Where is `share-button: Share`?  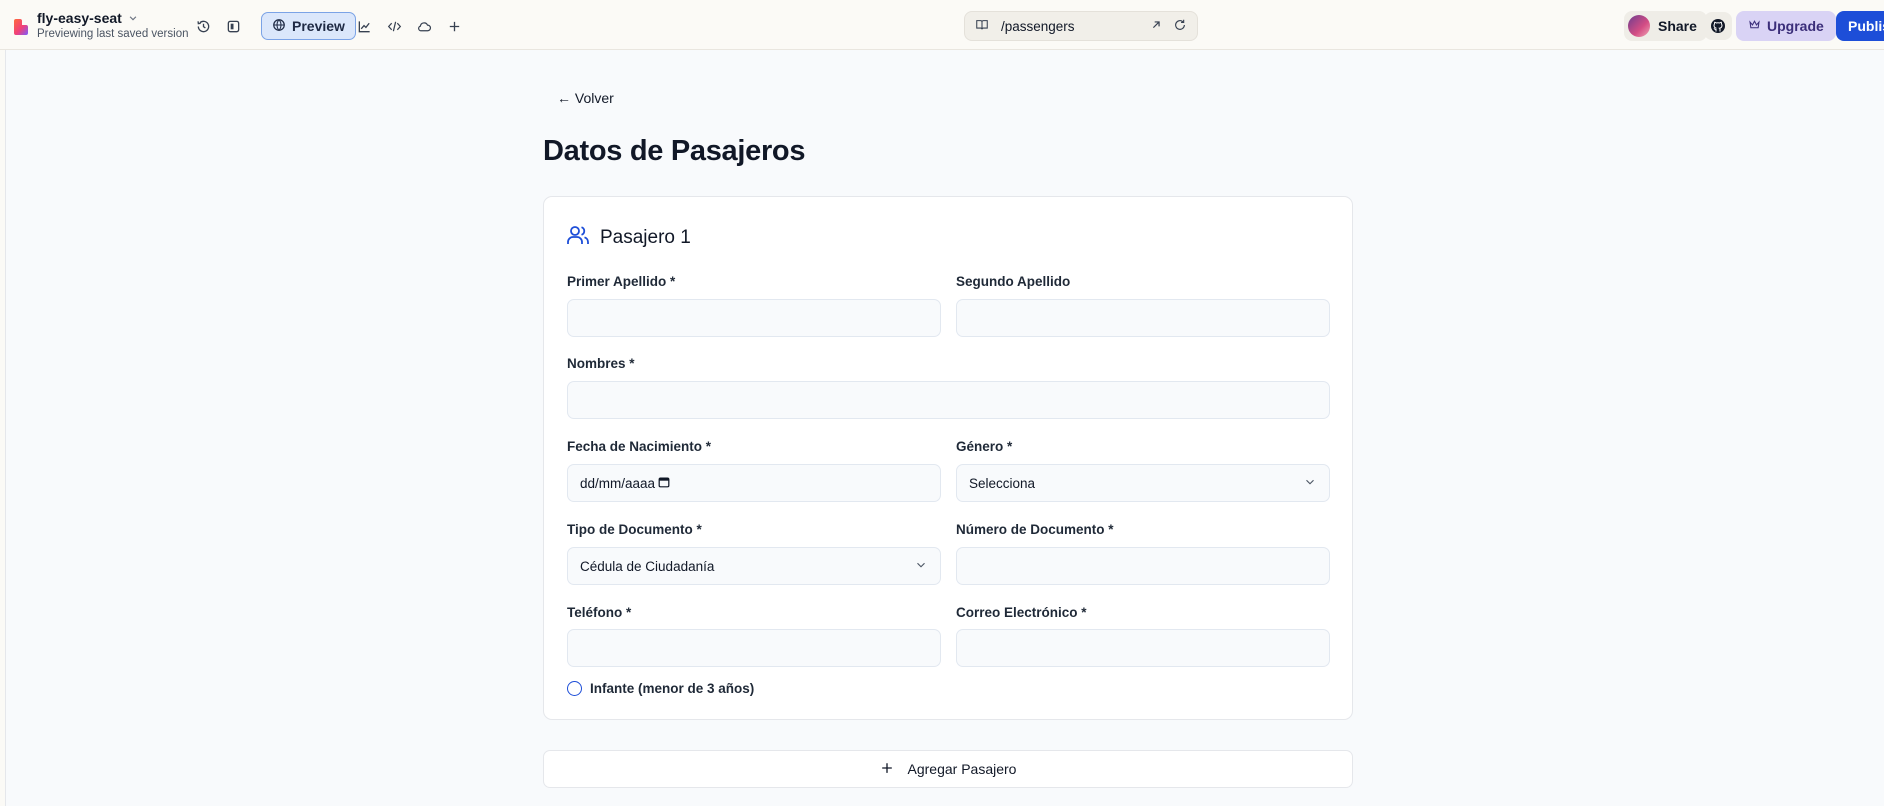
share-button: Share is located at coordinates (1665, 26).